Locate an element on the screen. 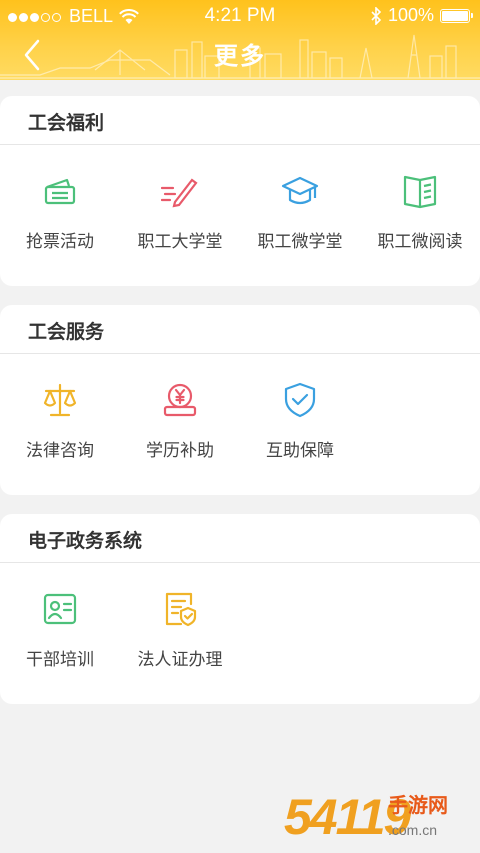 This screenshot has height=853, width=480. battery-icon is located at coordinates (456, 15).